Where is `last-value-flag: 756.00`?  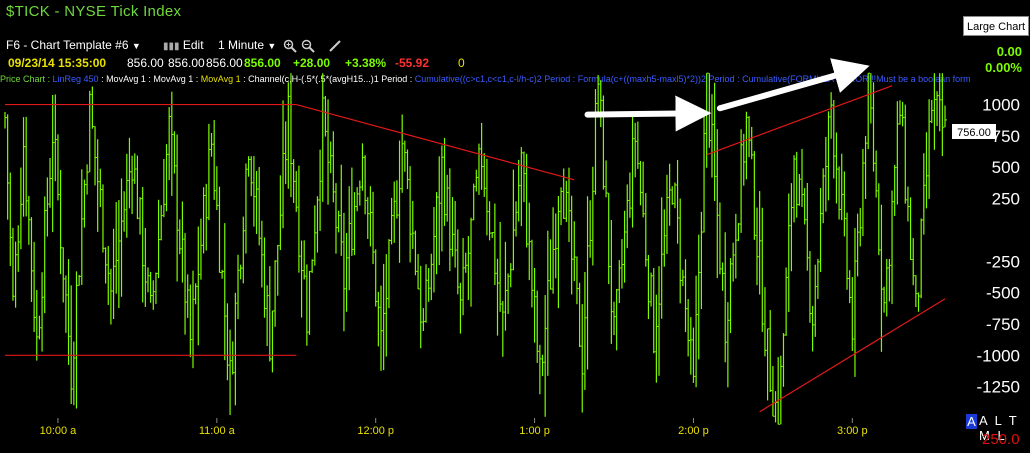
last-value-flag: 756.00 is located at coordinates (974, 131).